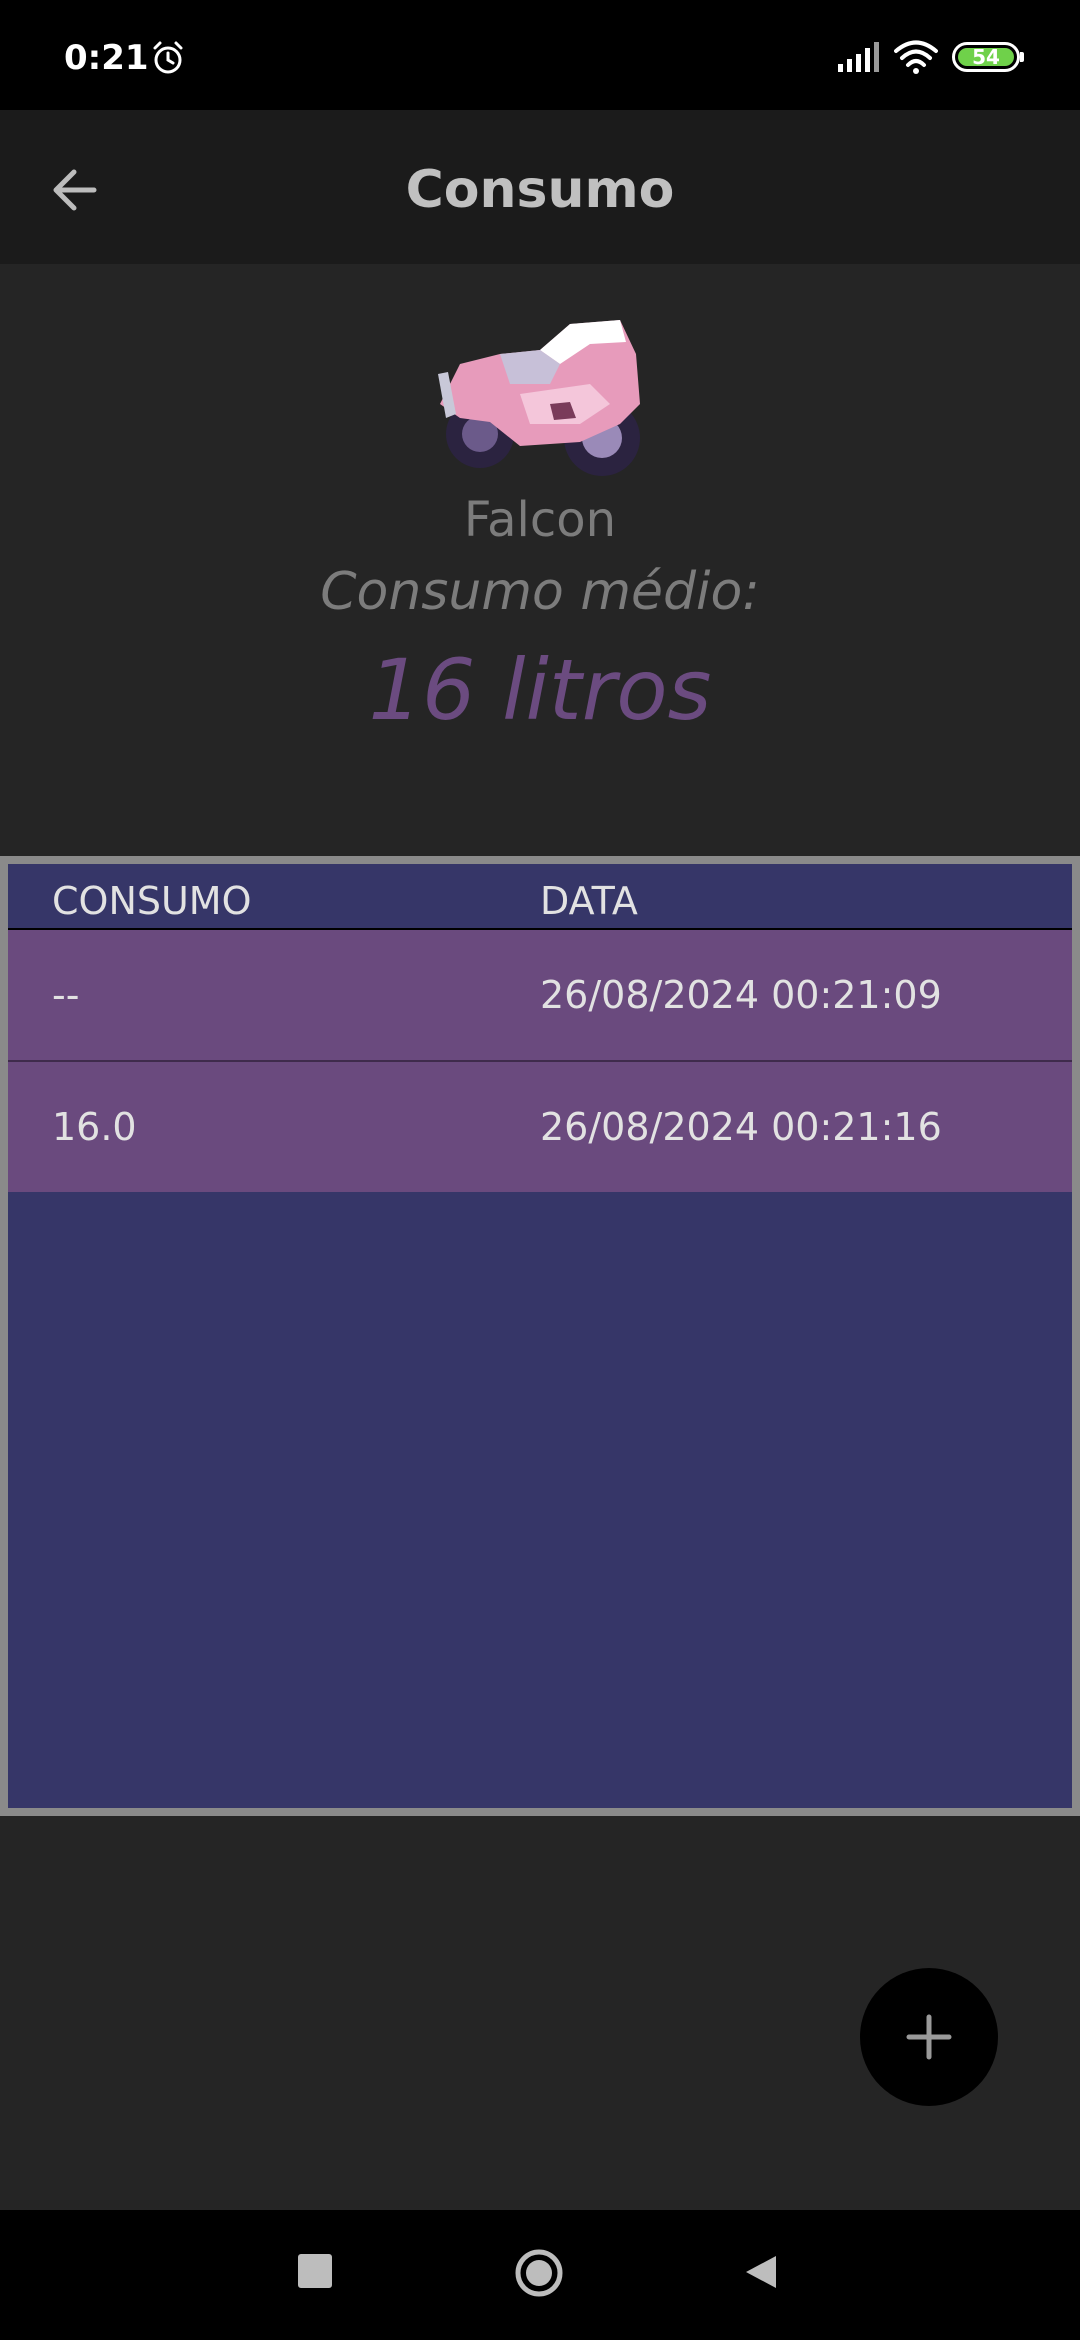 Image resolution: width=1080 pixels, height=2340 pixels. What do you see at coordinates (741, 1127) in the screenshot?
I see `cell-data: 26/08/2024 00:21:16` at bounding box center [741, 1127].